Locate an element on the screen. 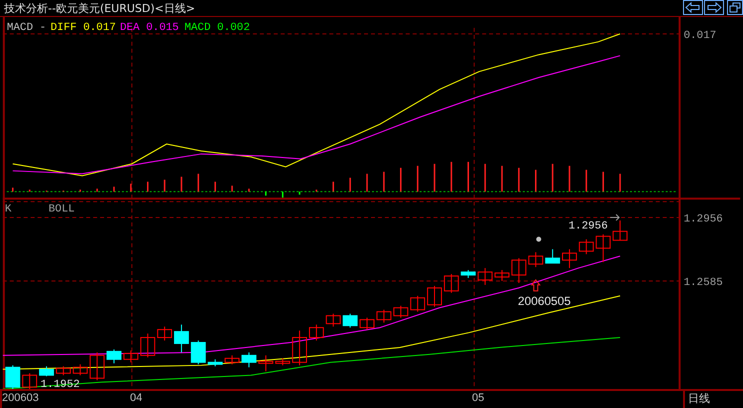 This screenshot has height=408, width=743. legend-label: DEA 0.015 is located at coordinates (149, 28).